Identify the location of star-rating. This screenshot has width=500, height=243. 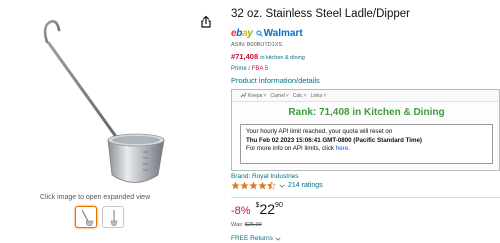
(253, 185).